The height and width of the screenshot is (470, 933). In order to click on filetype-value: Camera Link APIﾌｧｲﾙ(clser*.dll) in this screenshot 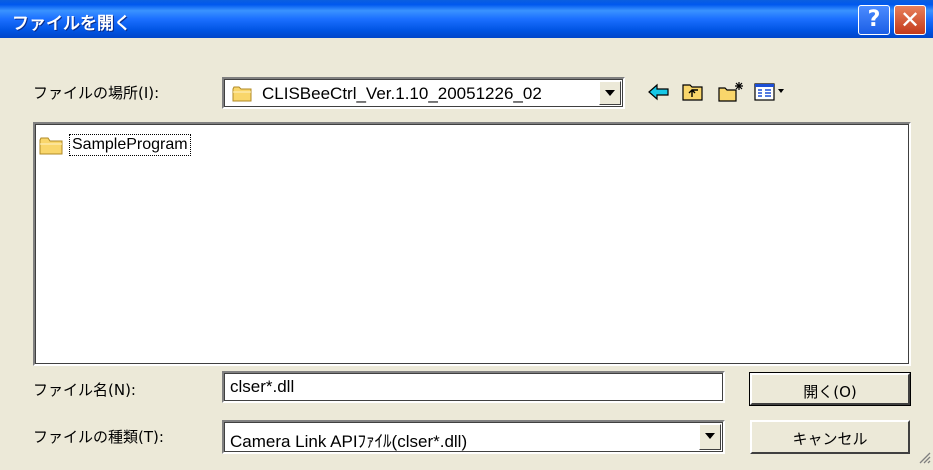, I will do `click(349, 441)`.